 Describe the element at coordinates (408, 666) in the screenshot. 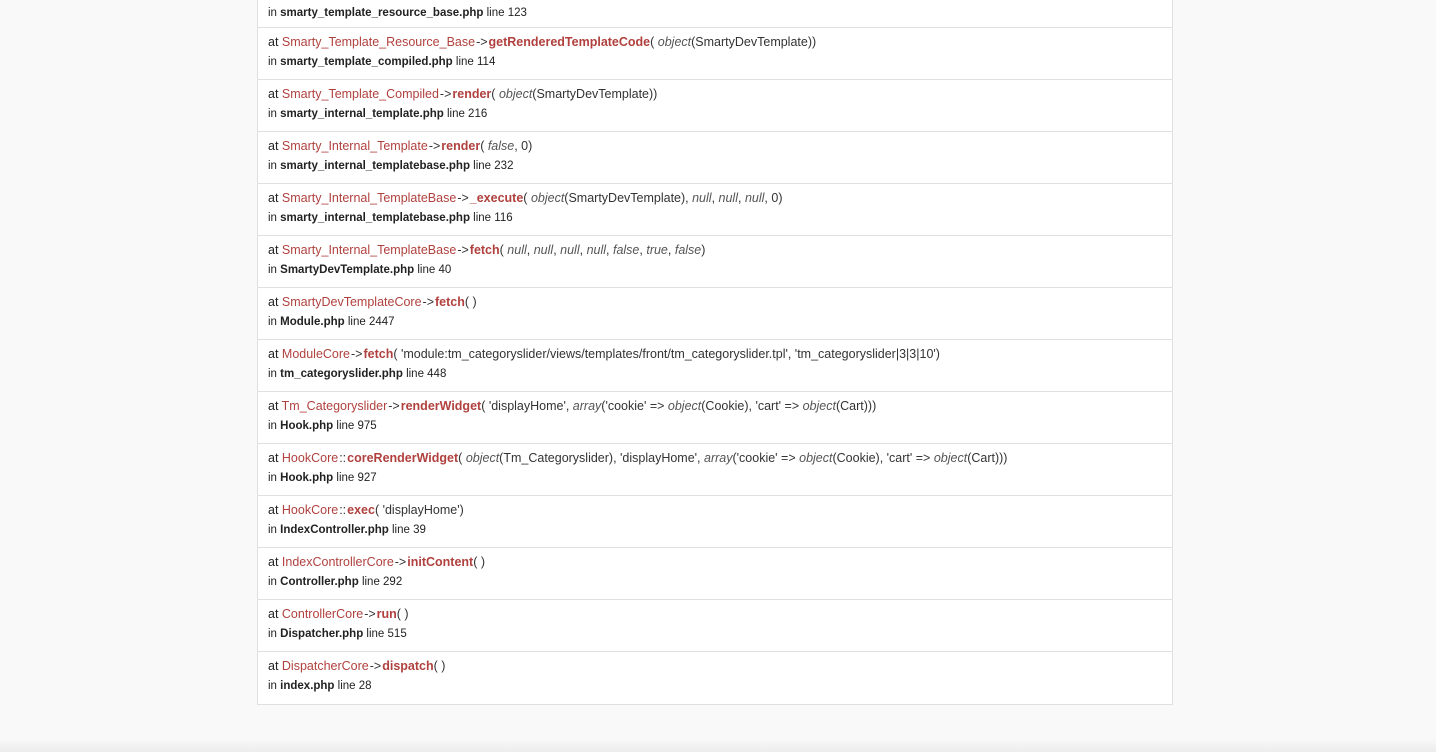

I see `frame-function: dispatch` at that location.